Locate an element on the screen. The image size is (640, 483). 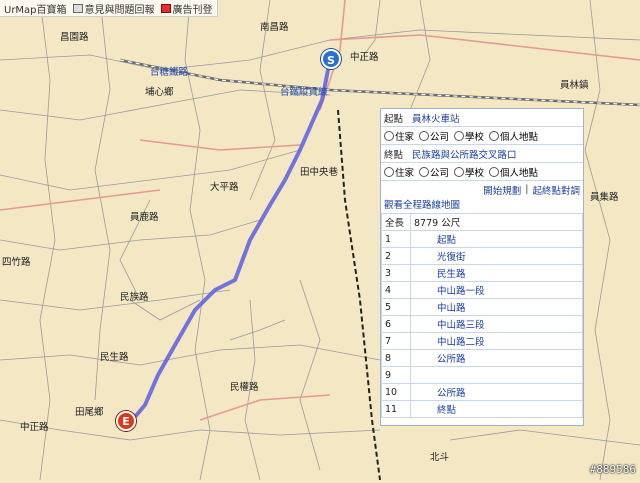
route-step-row: 2 光復街 is located at coordinates (482, 256).